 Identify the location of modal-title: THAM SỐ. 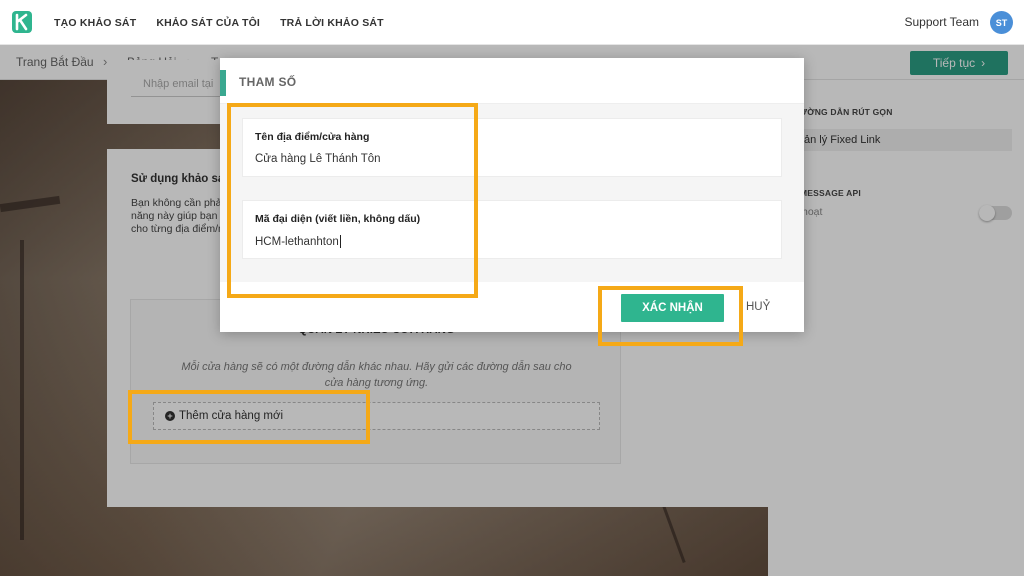
(268, 82).